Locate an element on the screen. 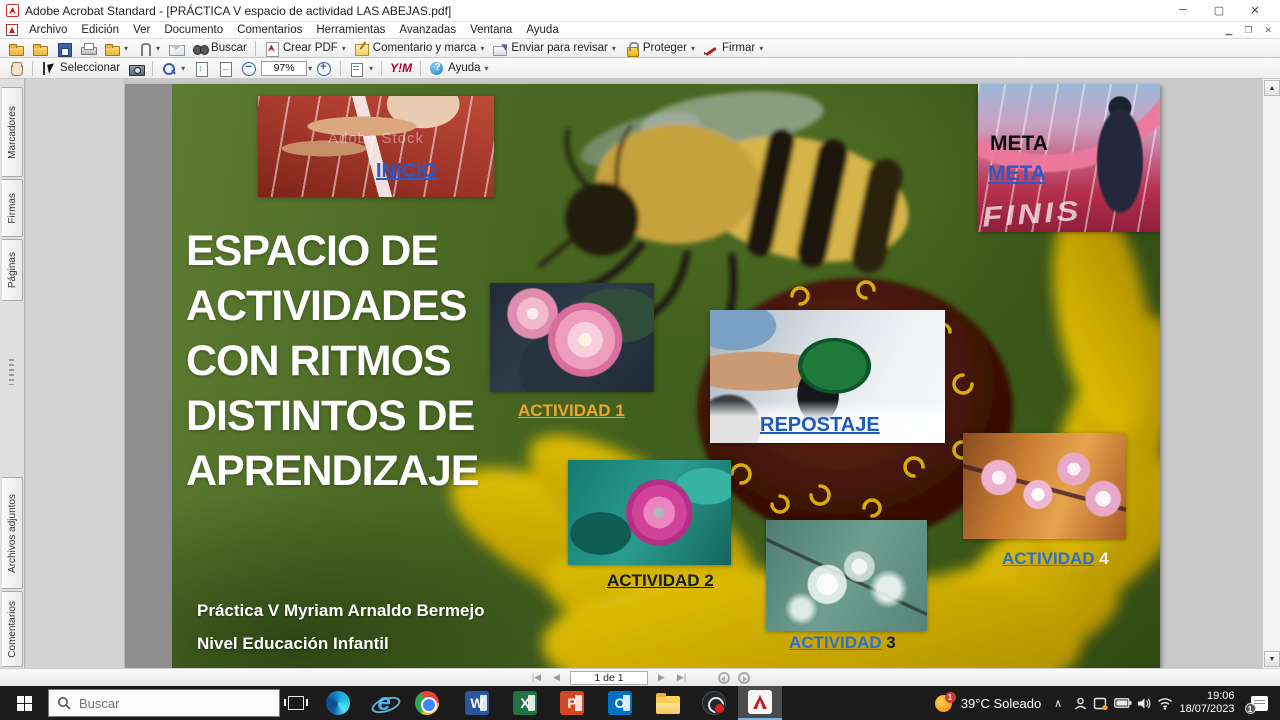  sign-button: Firmar ▾ is located at coordinates (733, 48).